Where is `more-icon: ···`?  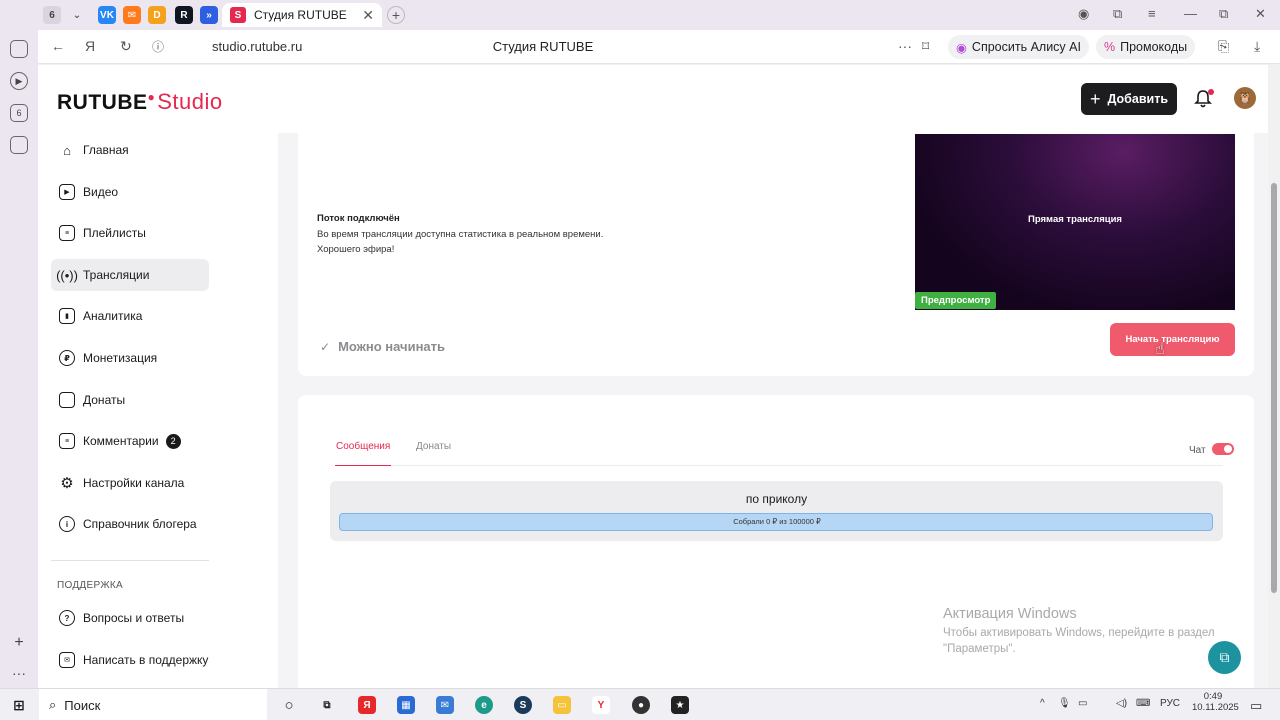
more-icon: ··· is located at coordinates (905, 46).